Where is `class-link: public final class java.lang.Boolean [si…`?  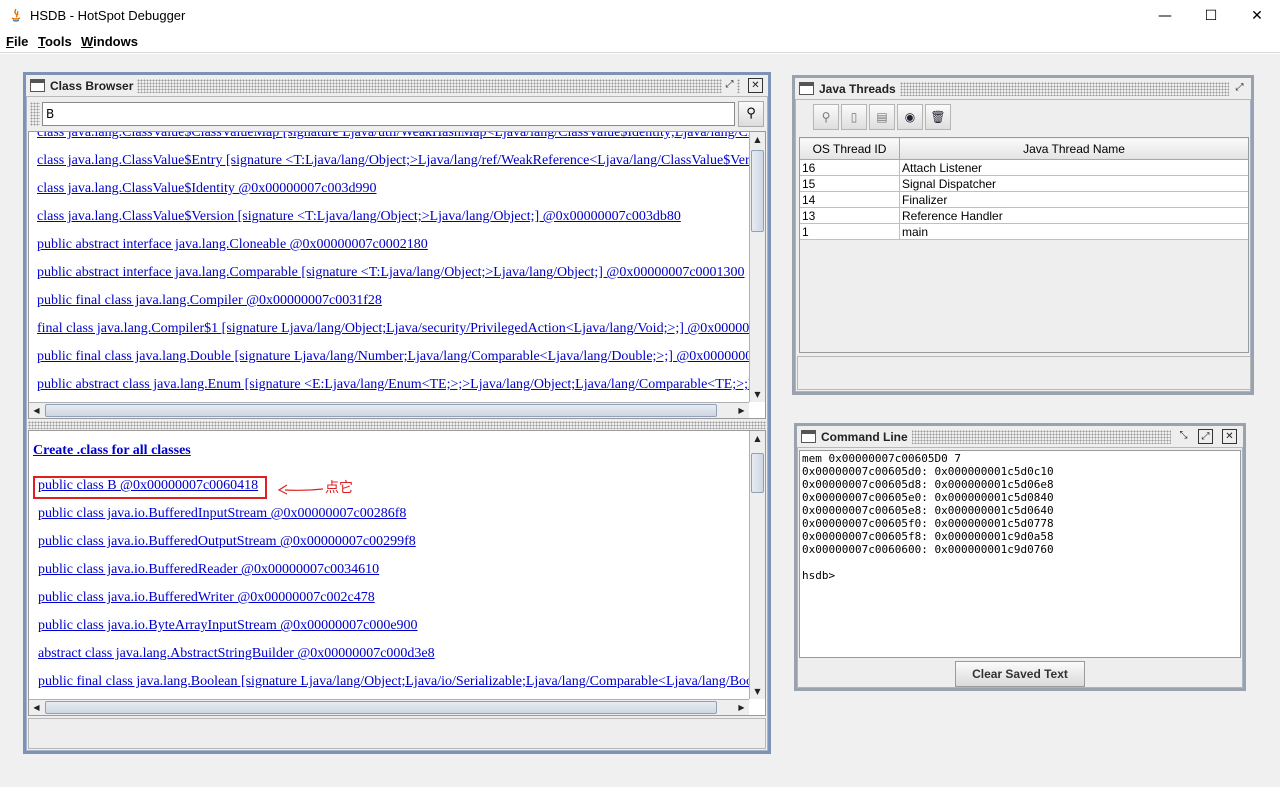 class-link: public final class java.lang.Boolean [si… is located at coordinates (401, 682).